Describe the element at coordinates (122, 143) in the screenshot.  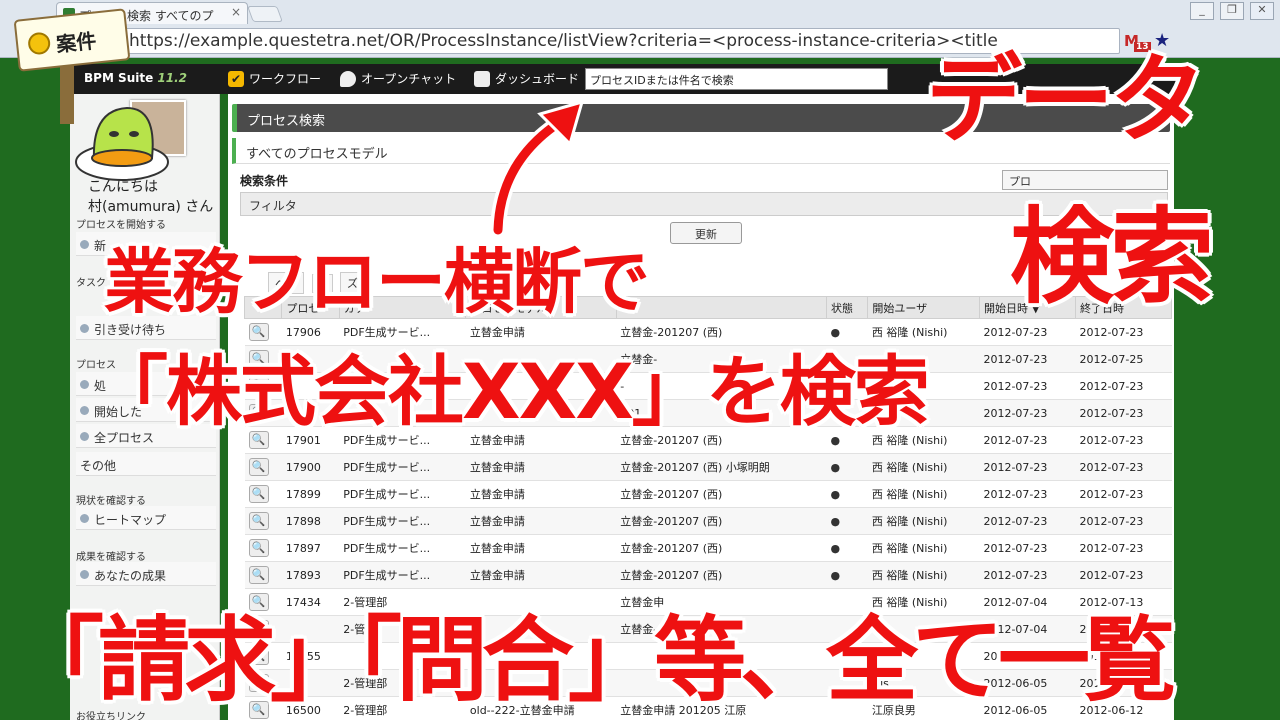
I see `mascot-character` at that location.